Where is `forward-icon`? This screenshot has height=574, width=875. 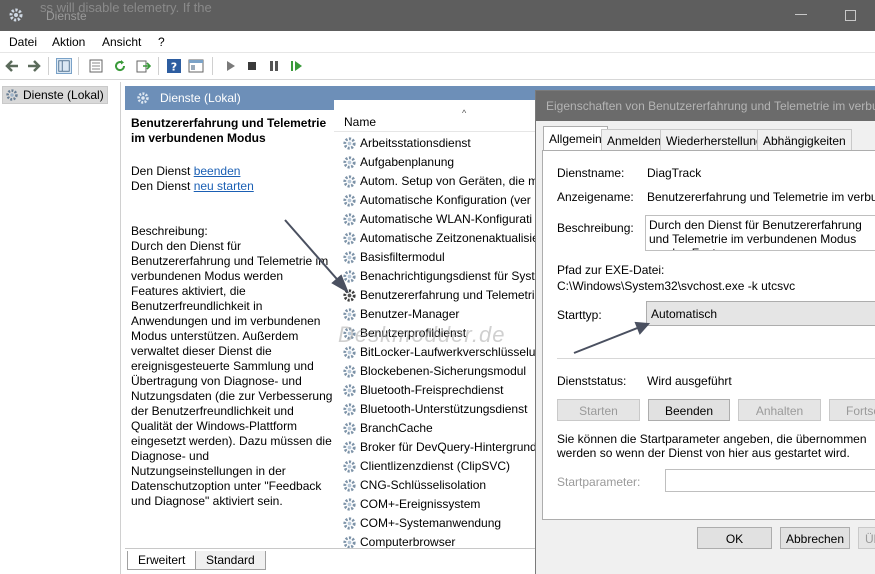 forward-icon is located at coordinates (34, 66).